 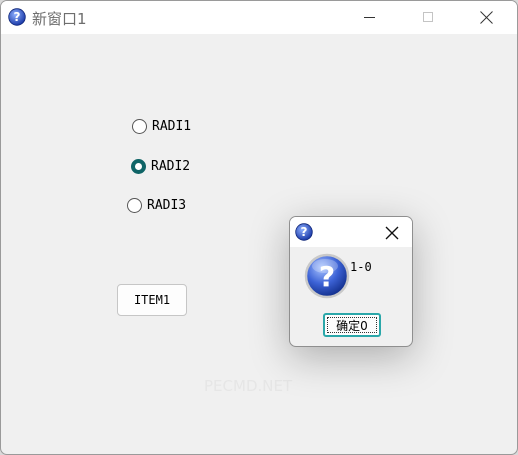 I want to click on minimize-icon, so click(x=369, y=17).